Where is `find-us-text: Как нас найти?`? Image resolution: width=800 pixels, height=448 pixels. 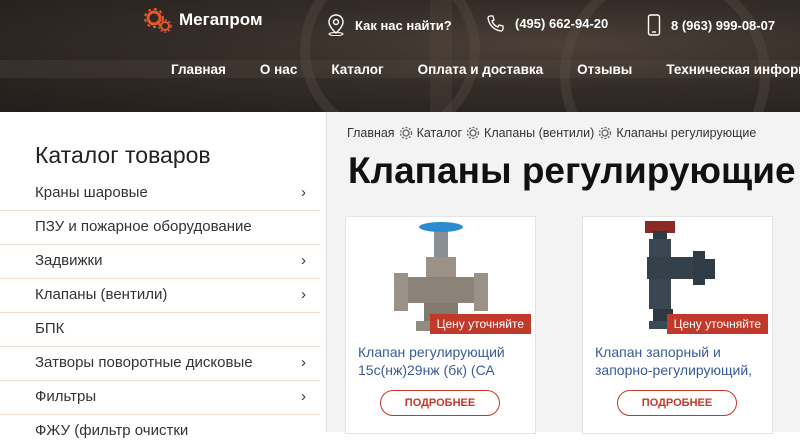
find-us-text: Как нас найти? is located at coordinates (403, 25).